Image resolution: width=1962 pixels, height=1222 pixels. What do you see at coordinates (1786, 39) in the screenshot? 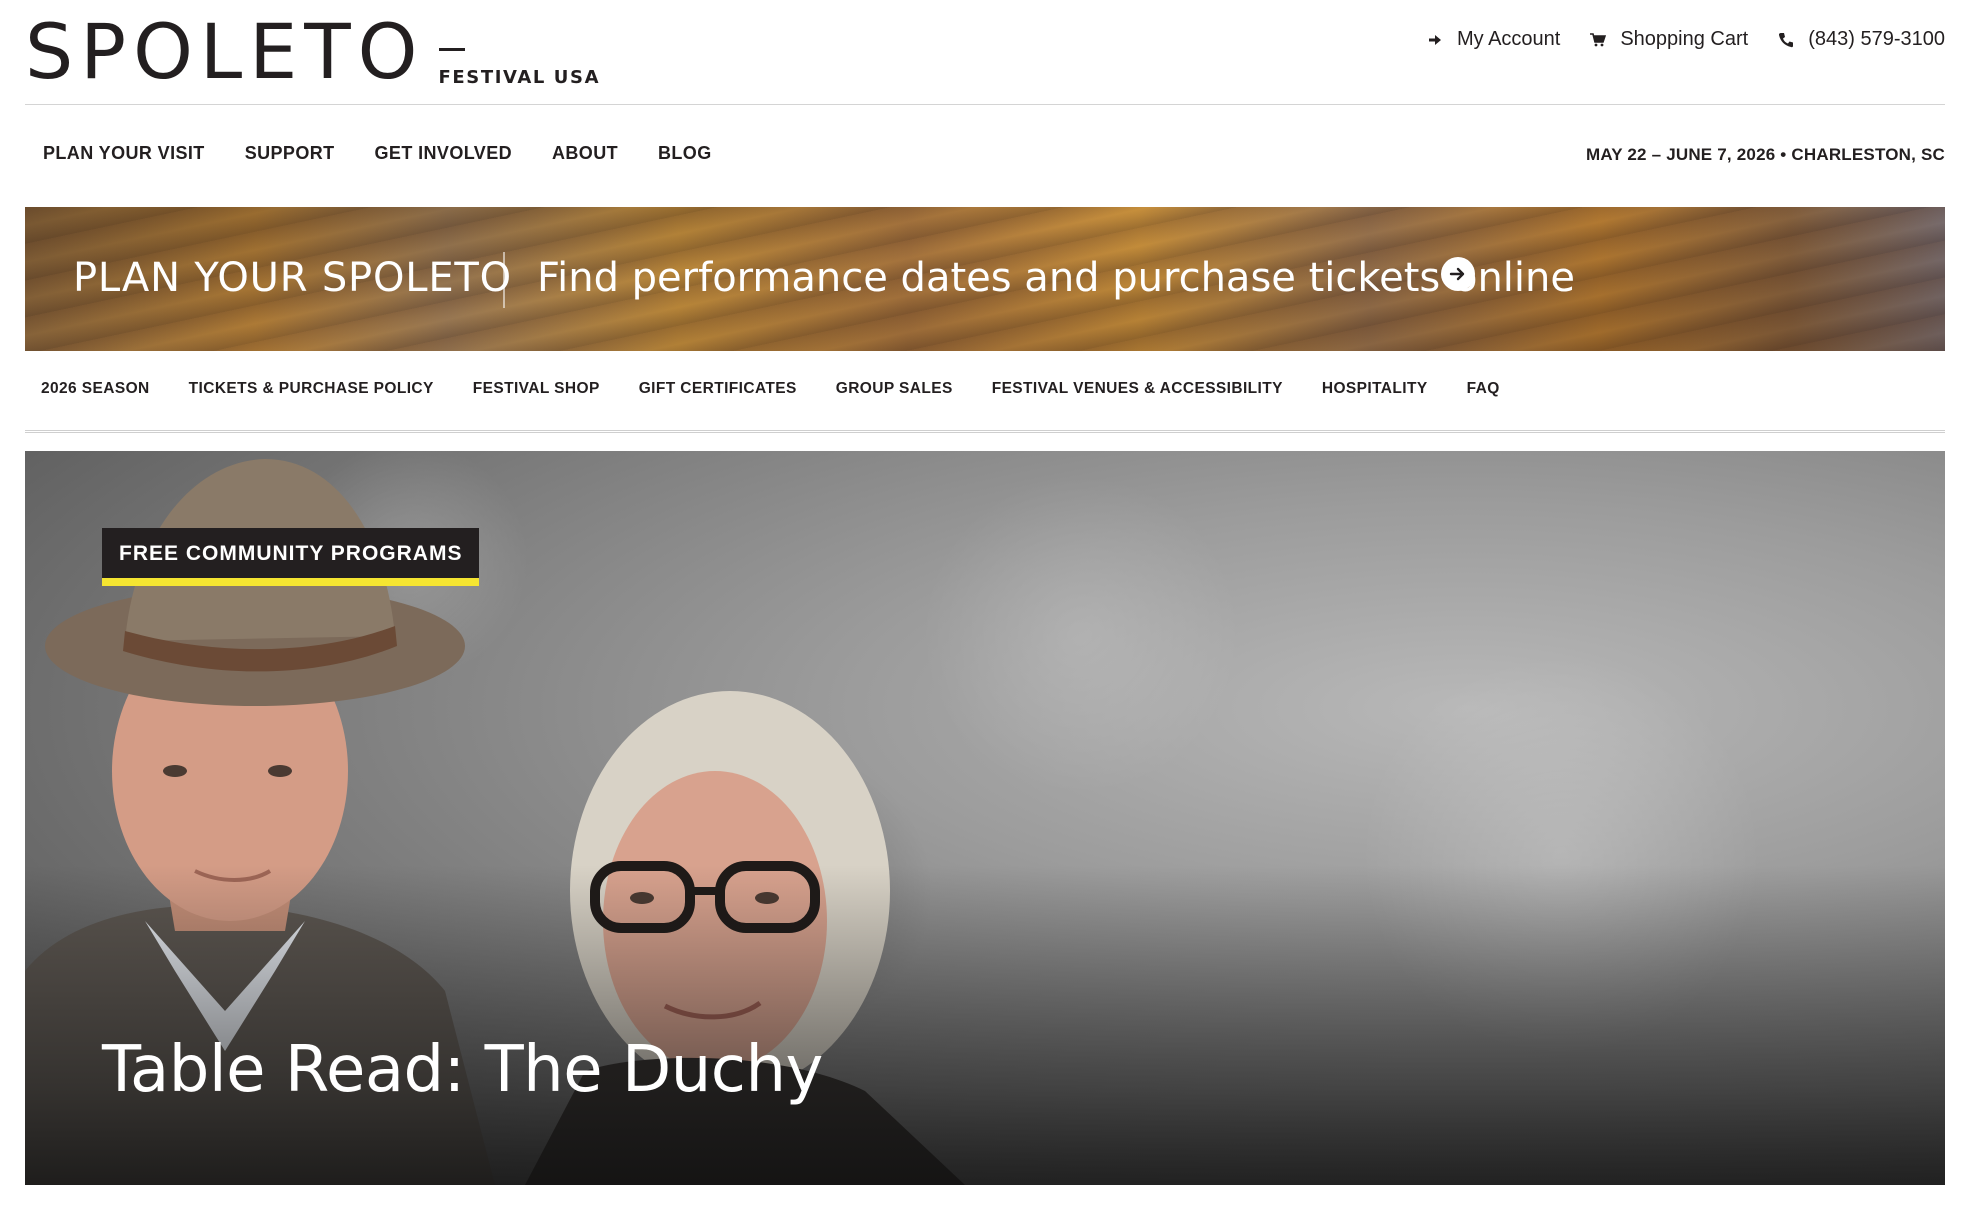
I see `phone-icon` at bounding box center [1786, 39].